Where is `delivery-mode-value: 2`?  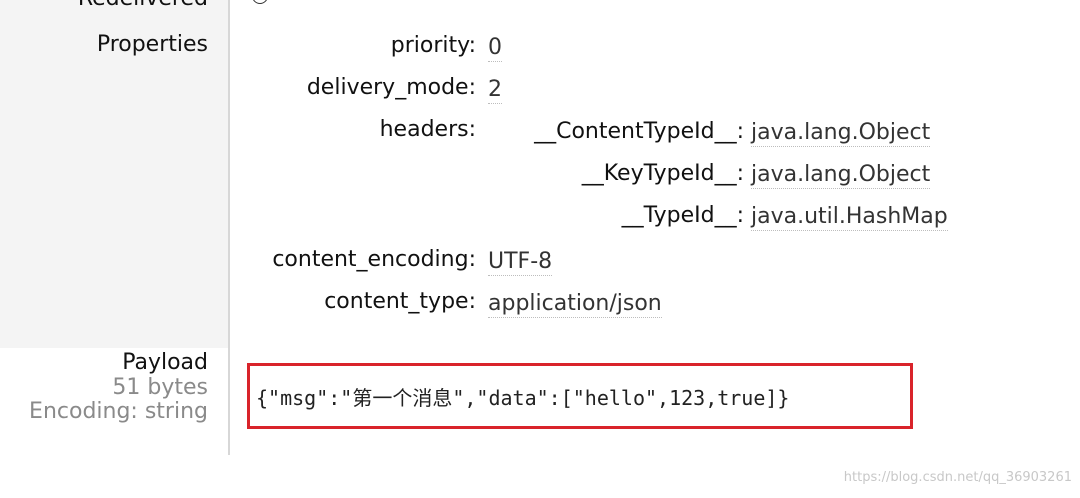 delivery-mode-value: 2 is located at coordinates (495, 90).